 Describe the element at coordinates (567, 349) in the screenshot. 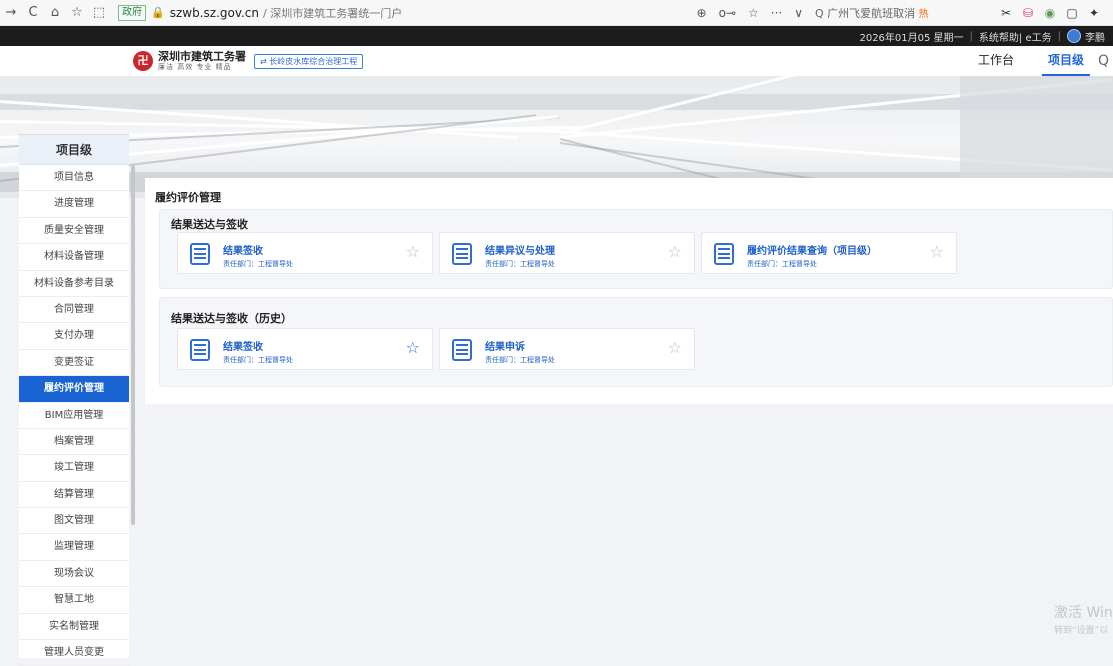

I see `card-appeal: 结果申诉 责任部门：工程督导处 ☆` at that location.